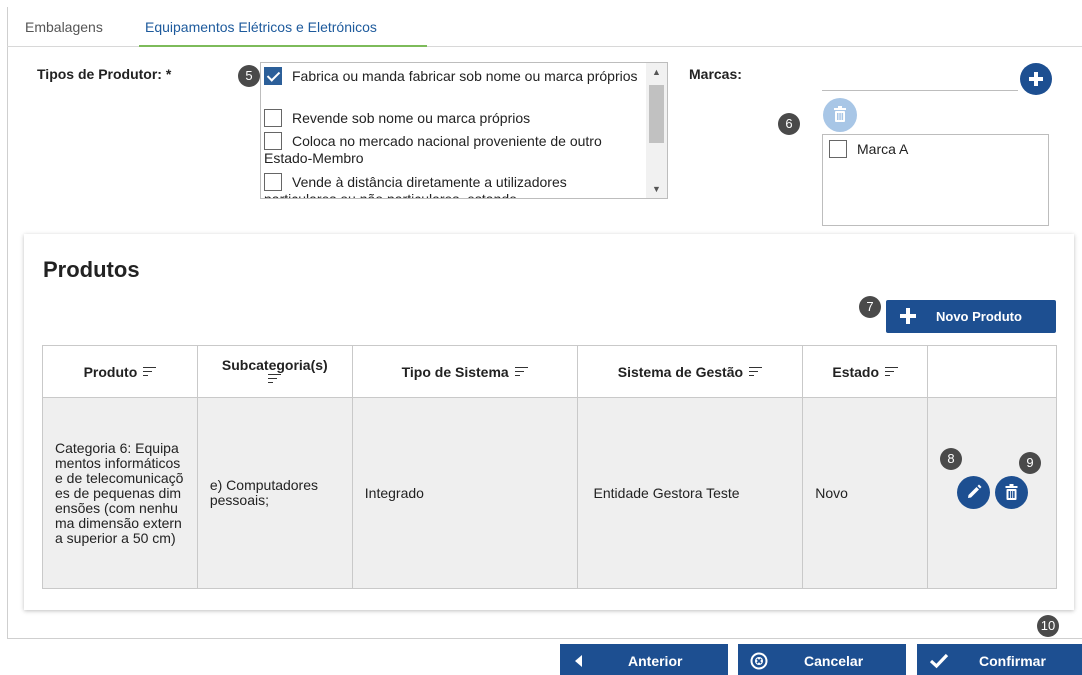 Image resolution: width=1082 pixels, height=675 pixels. Describe the element at coordinates (91, 269) in the screenshot. I see `produtos-title: Produtos` at that location.